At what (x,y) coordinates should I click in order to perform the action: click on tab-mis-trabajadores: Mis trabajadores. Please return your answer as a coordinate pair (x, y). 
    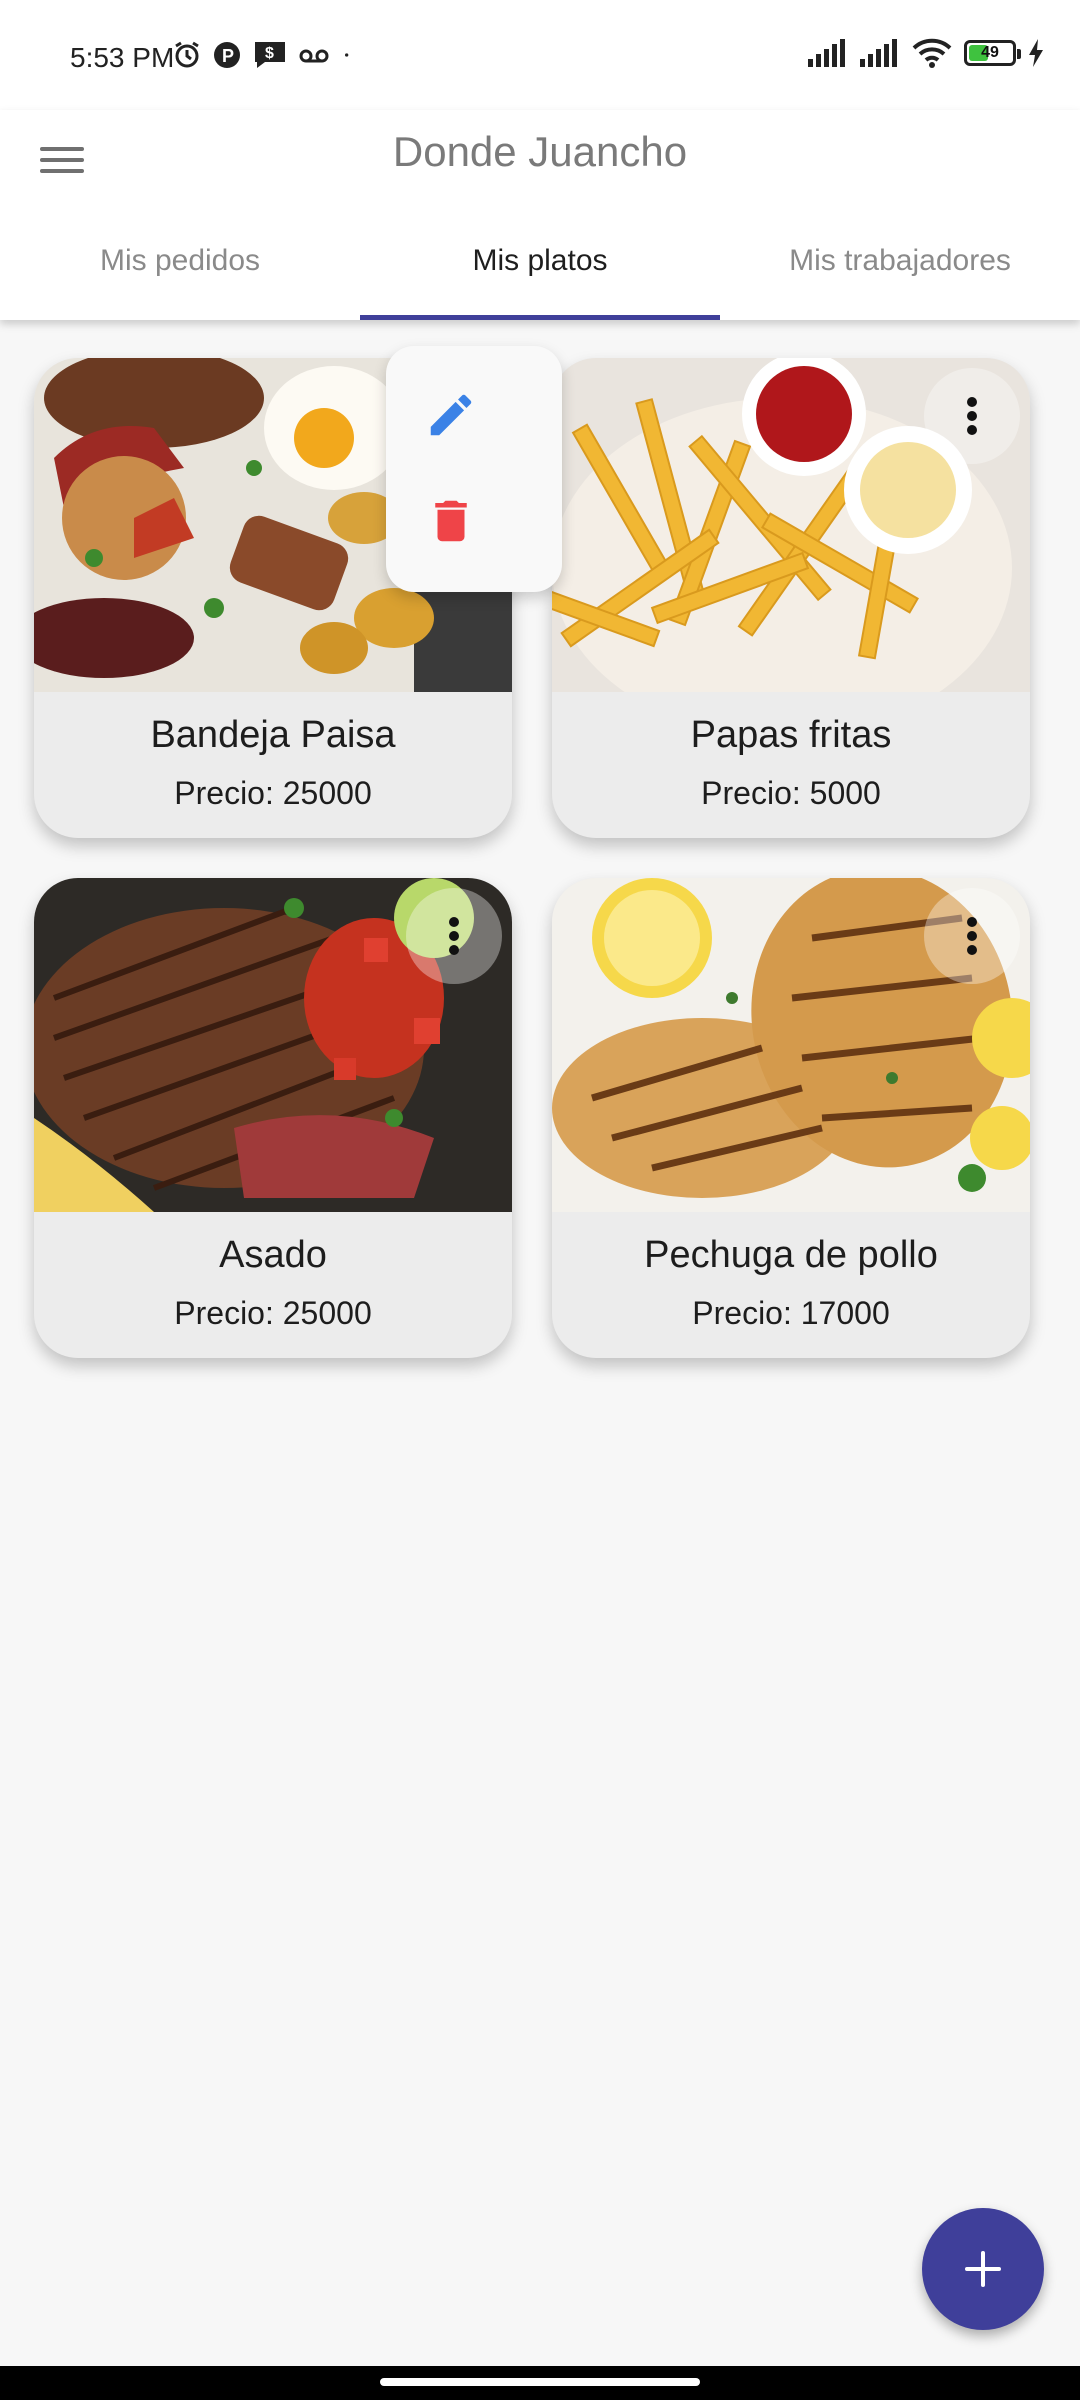
    Looking at the image, I should click on (900, 270).